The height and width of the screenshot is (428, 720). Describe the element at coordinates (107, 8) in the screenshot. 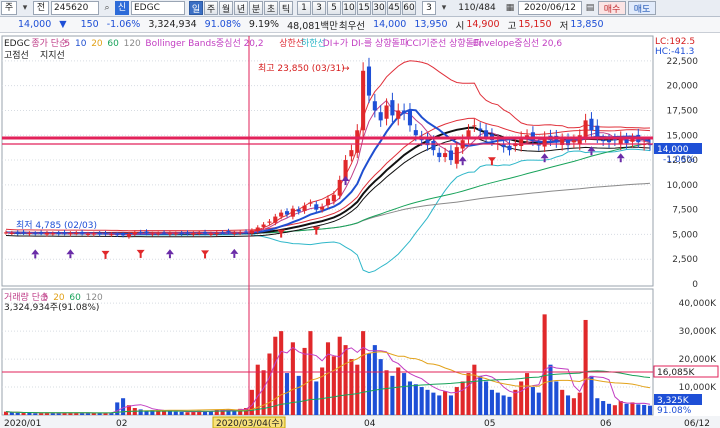

I see `search-icon: ⌕` at that location.